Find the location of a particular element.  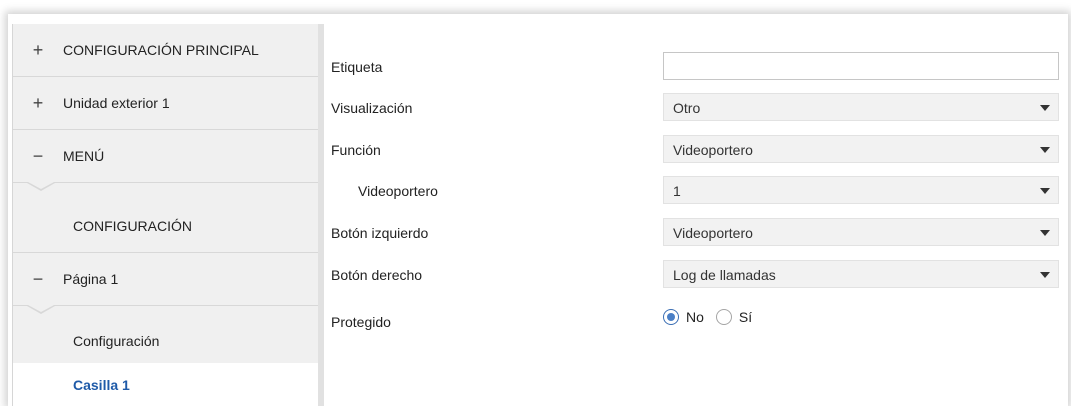

row-visualizacion: Visualización Otro is located at coordinates (693, 108).